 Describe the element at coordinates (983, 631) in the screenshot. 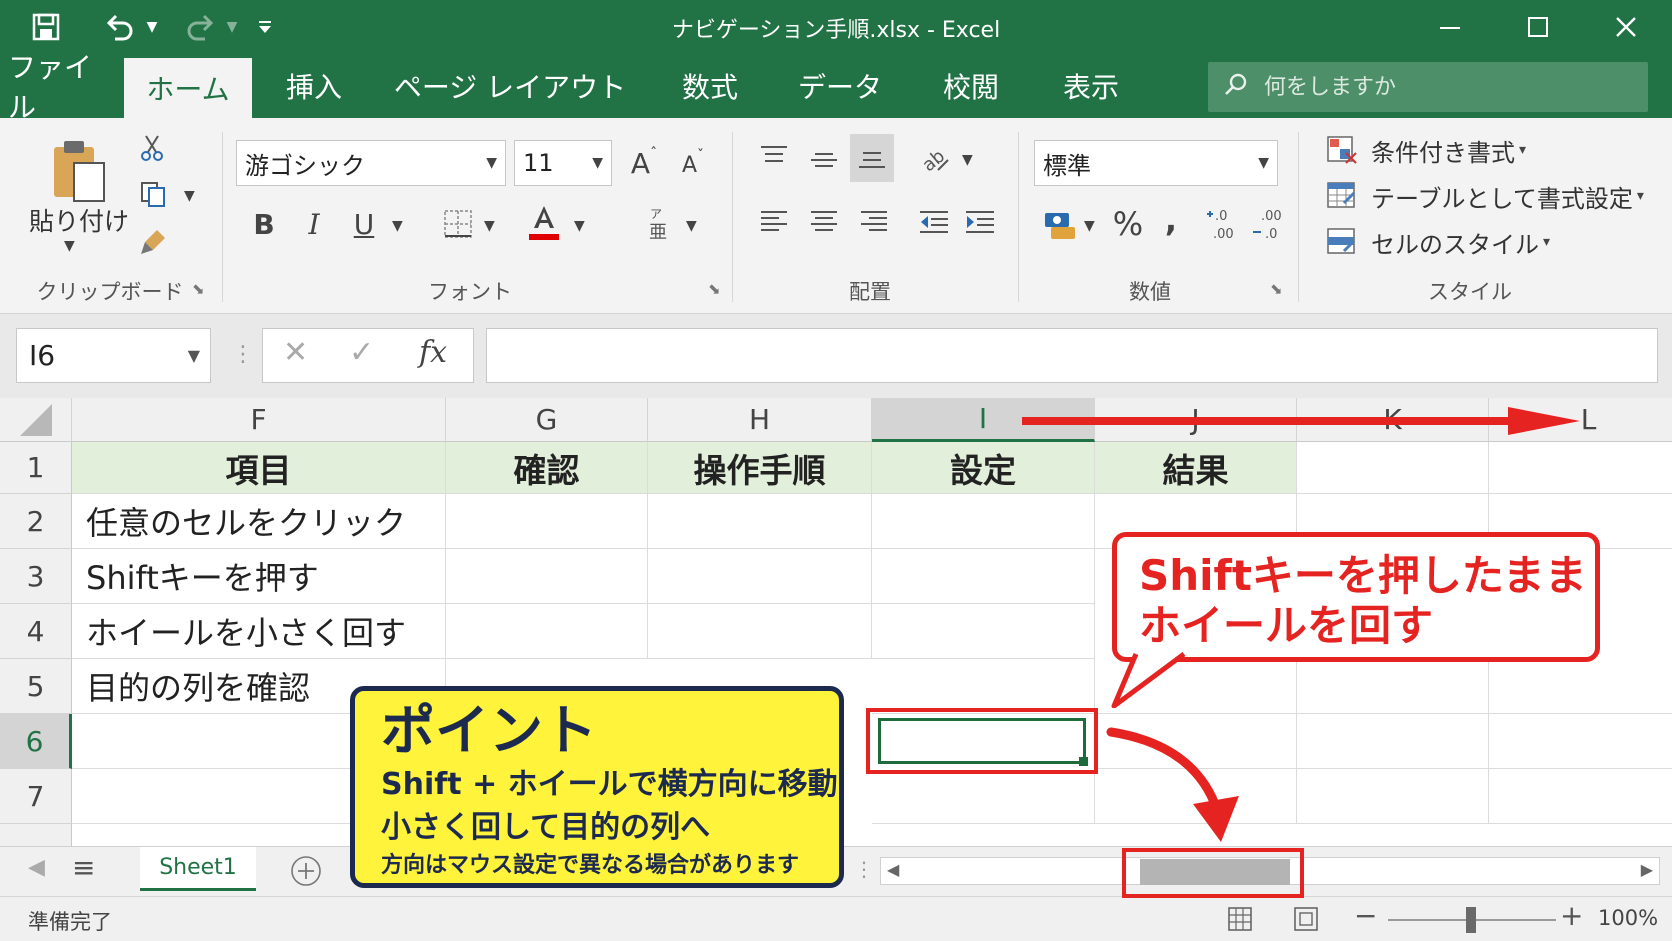

I see `cell-i4` at that location.